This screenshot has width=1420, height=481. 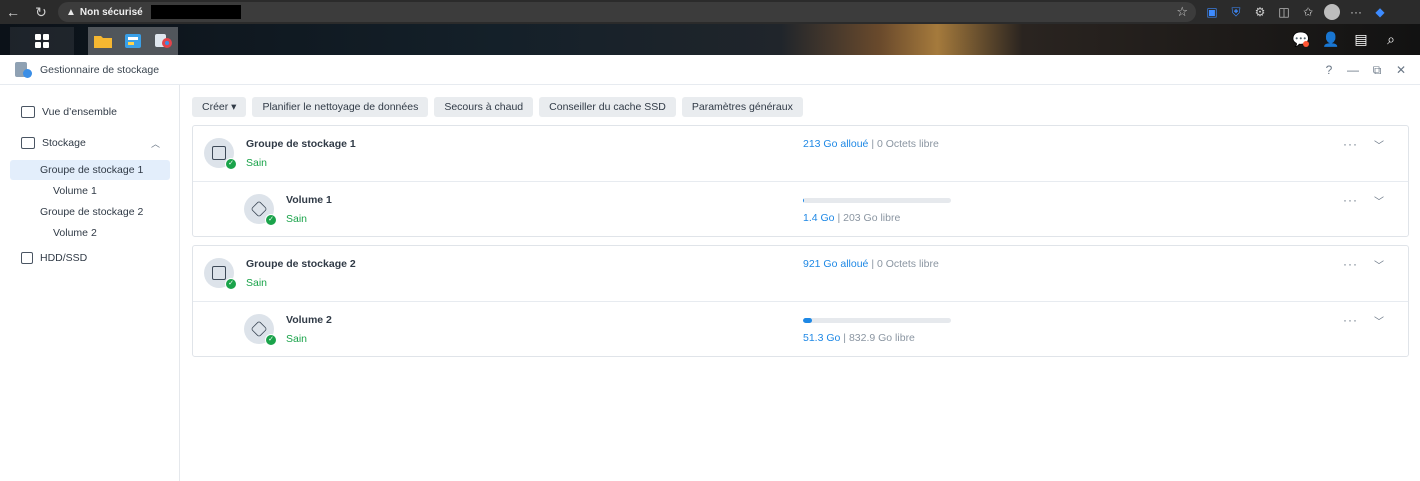 I want to click on sidebar-item-overview: Vue d’ensemble, so click(x=90, y=112).